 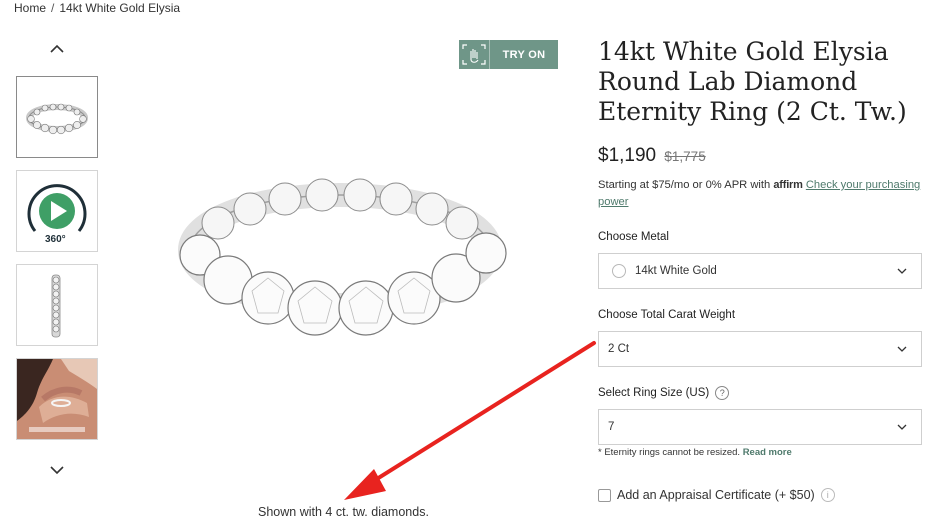 I want to click on chevron-up-icon, so click(x=57, y=48).